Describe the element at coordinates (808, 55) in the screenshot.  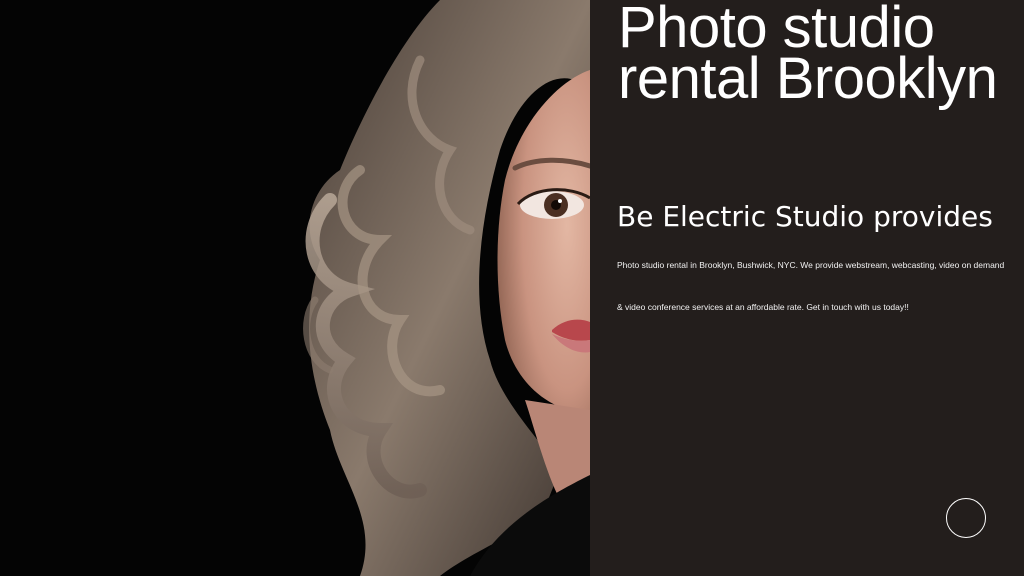
I see `page-title: Photo studio rental Brooklyn` at that location.